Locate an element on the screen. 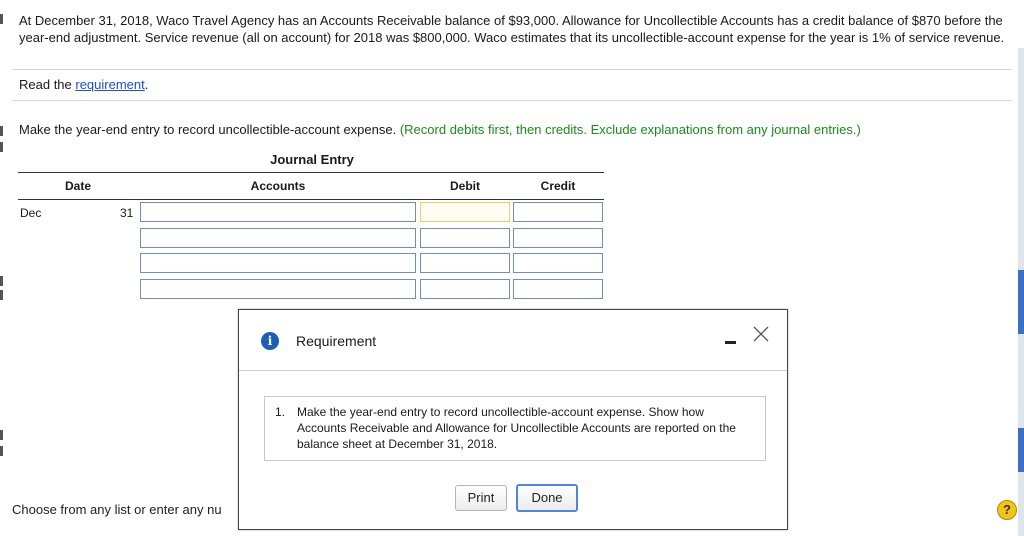 This screenshot has width=1024, height=536. column-header-accounts: Accounts is located at coordinates (278, 186).